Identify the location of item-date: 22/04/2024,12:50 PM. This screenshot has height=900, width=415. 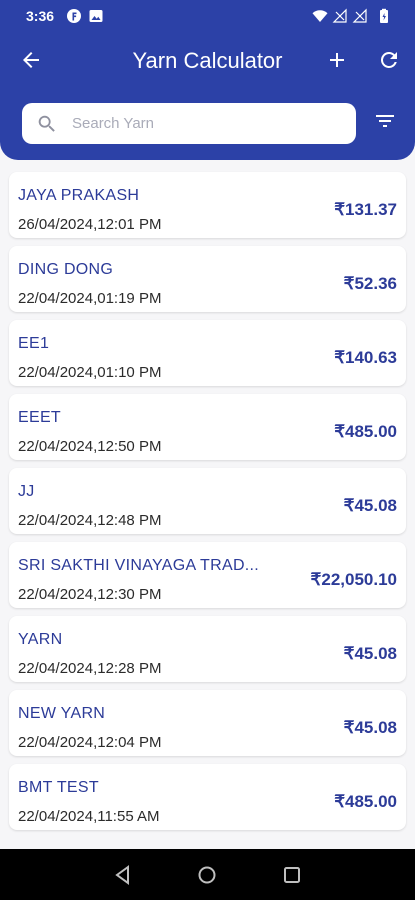
(90, 446).